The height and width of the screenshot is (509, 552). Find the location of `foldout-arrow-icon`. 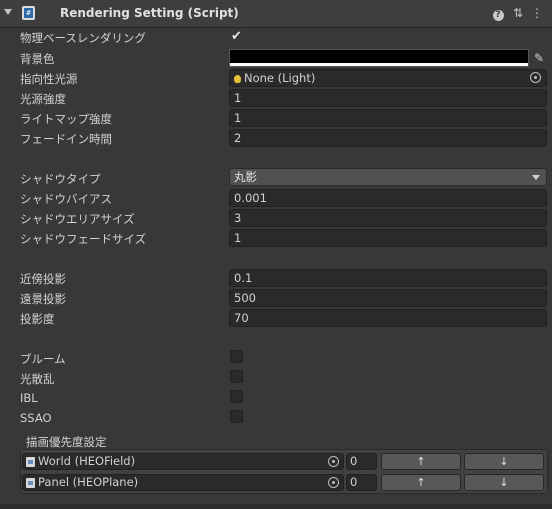

foldout-arrow-icon is located at coordinates (8, 12).